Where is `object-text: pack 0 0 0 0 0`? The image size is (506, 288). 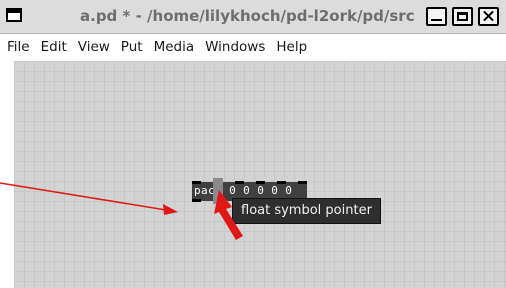
object-text: pack 0 0 0 0 0 is located at coordinates (243, 190).